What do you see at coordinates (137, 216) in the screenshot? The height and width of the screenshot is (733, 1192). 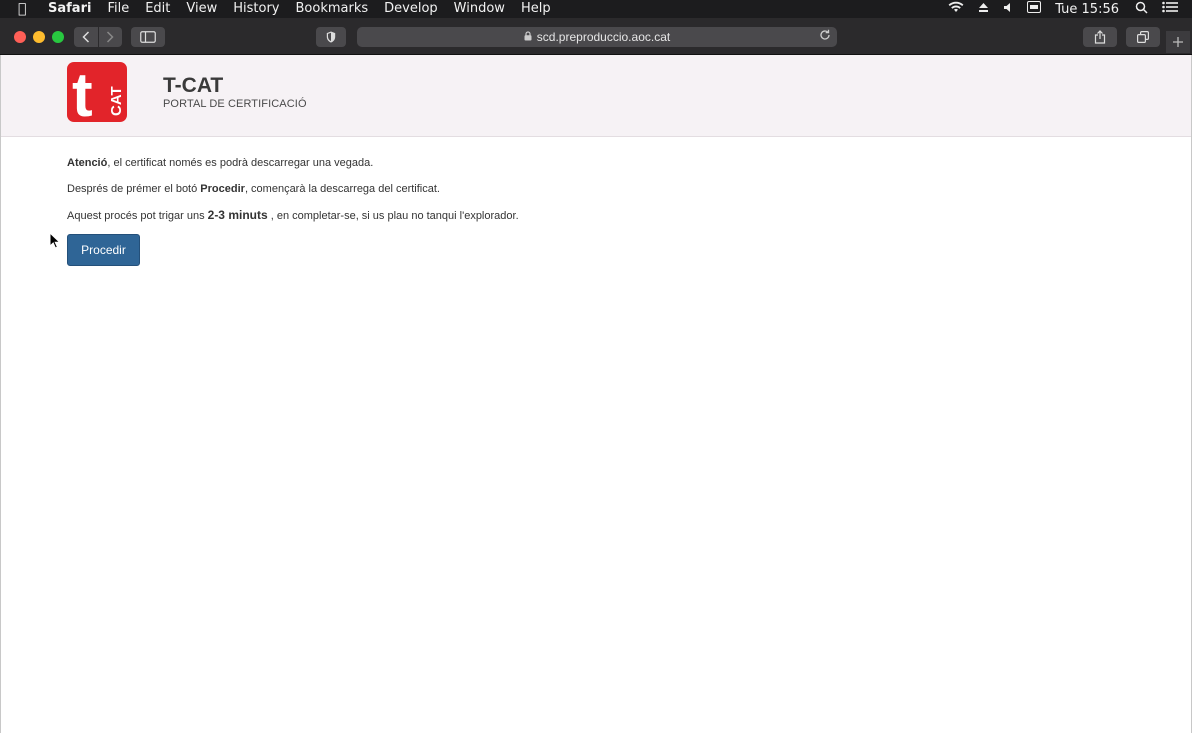 I see `duration-text-pre: Aquest procés pot trigar uns` at bounding box center [137, 216].